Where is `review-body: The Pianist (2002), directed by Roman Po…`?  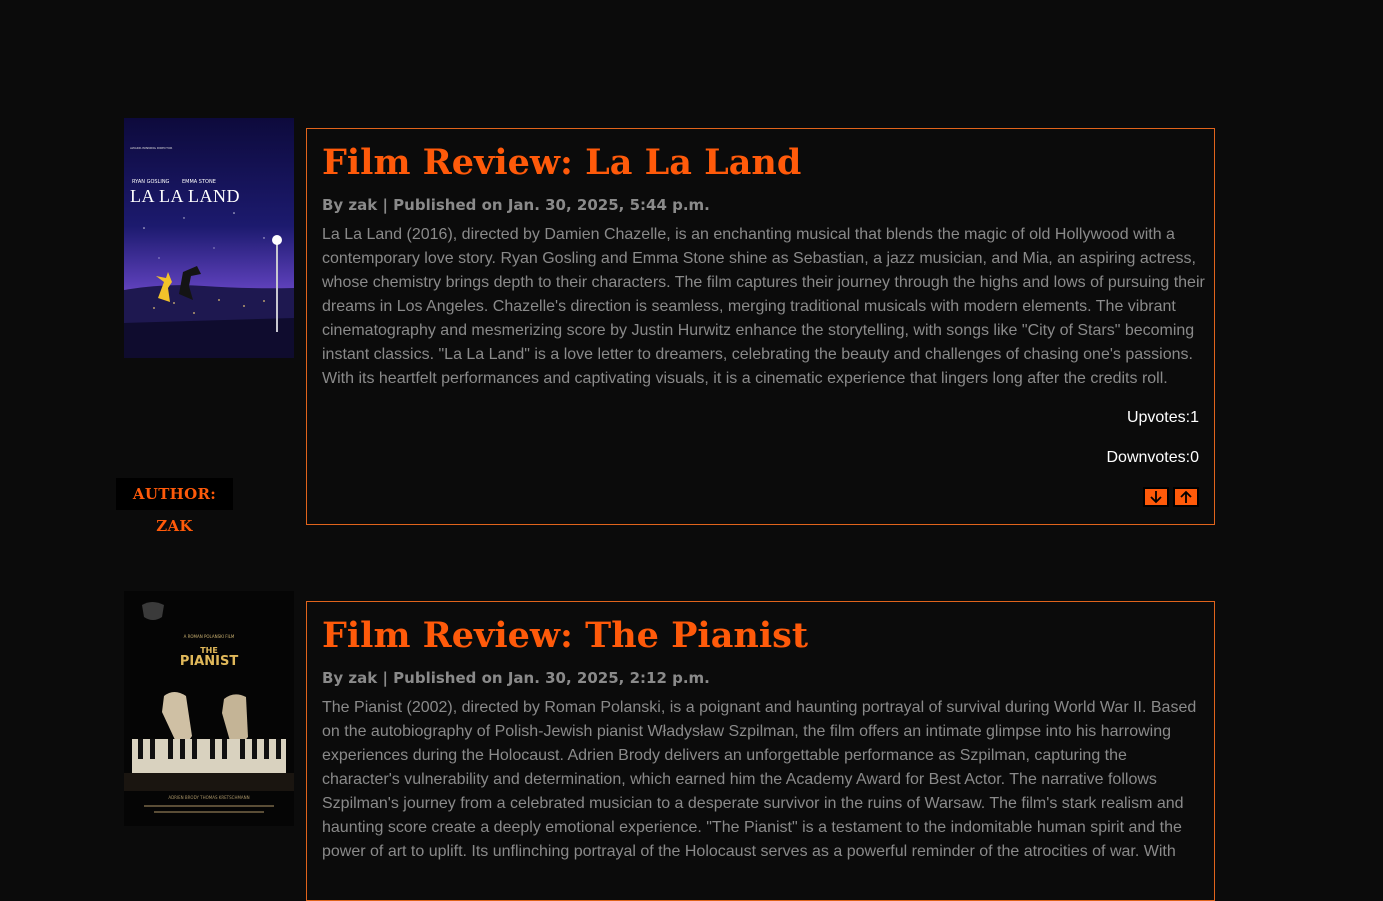
review-body: The Pianist (2002), directed by Roman Po… is located at coordinates (759, 779).